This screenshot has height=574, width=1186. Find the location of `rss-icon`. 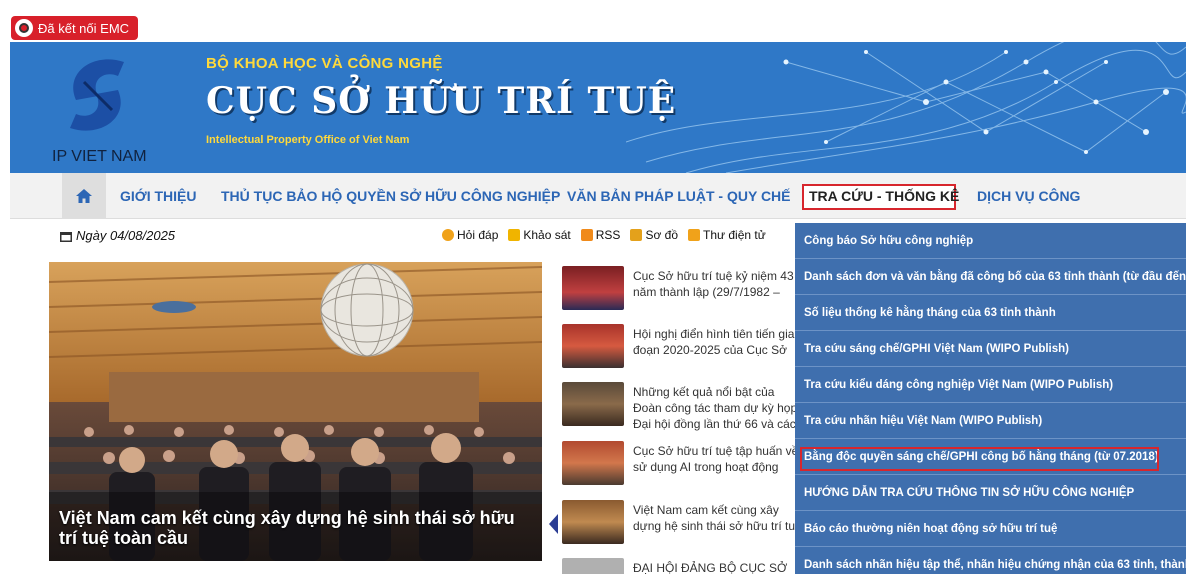

rss-icon is located at coordinates (586, 235).